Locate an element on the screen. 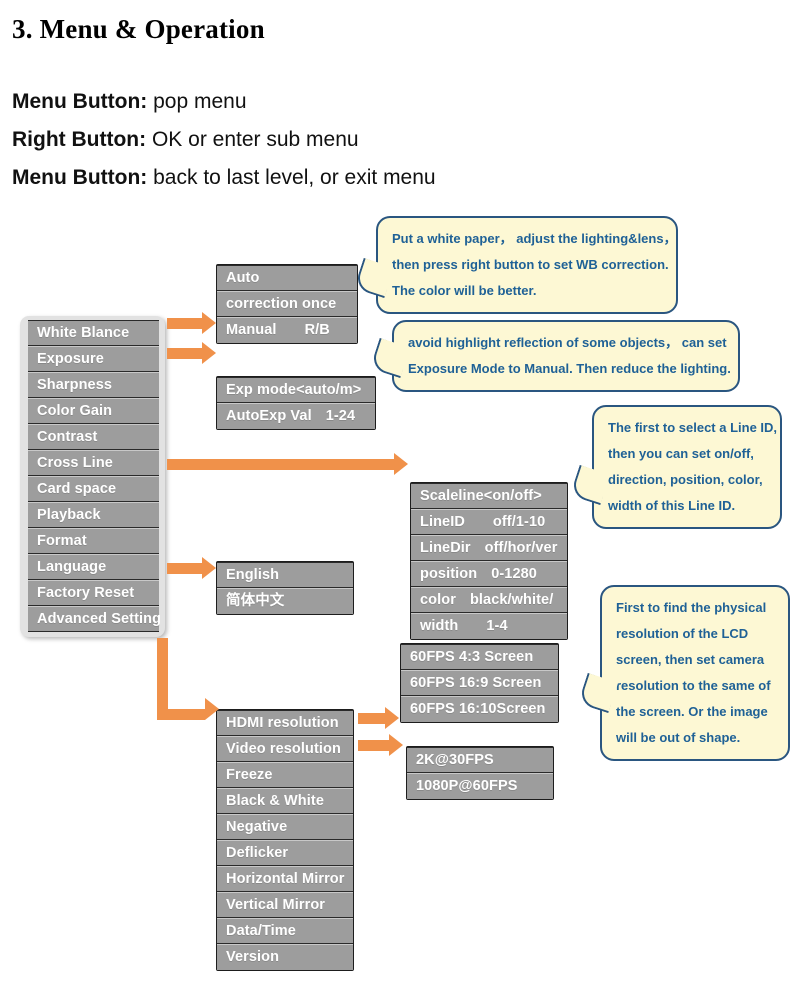 This screenshot has height=997, width=800. submenu-item-manual: Manual R/B is located at coordinates (287, 330).